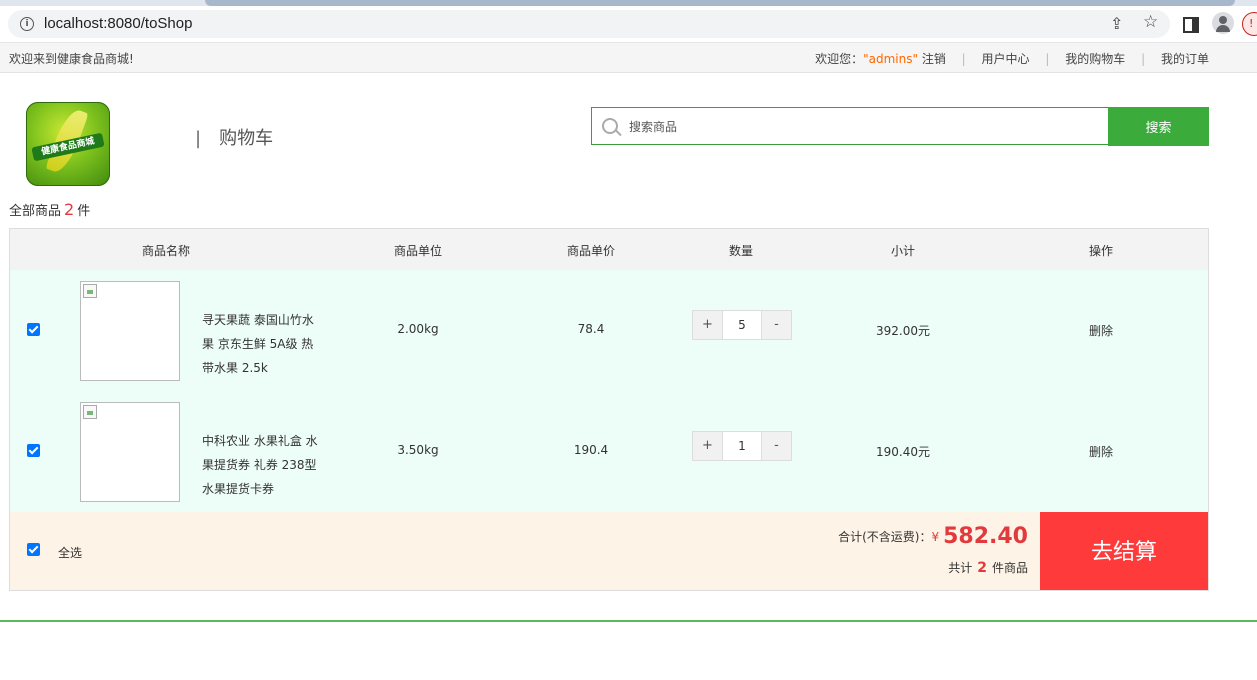  What do you see at coordinates (166, 251) in the screenshot?
I see `header-product-name: 商品名称` at bounding box center [166, 251].